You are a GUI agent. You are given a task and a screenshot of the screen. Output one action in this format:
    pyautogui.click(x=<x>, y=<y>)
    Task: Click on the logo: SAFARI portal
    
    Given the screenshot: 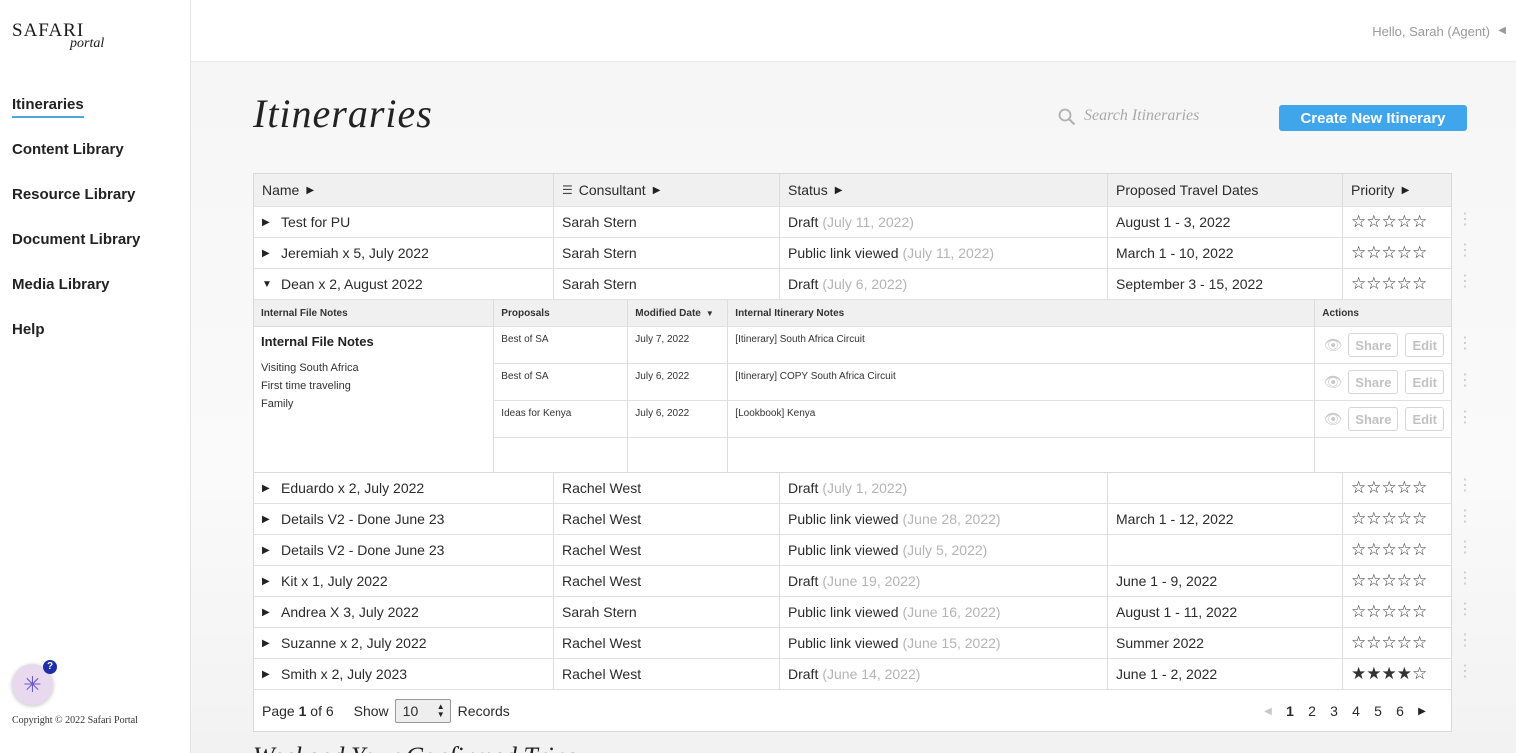 What is the action you would take?
    pyautogui.click(x=58, y=36)
    